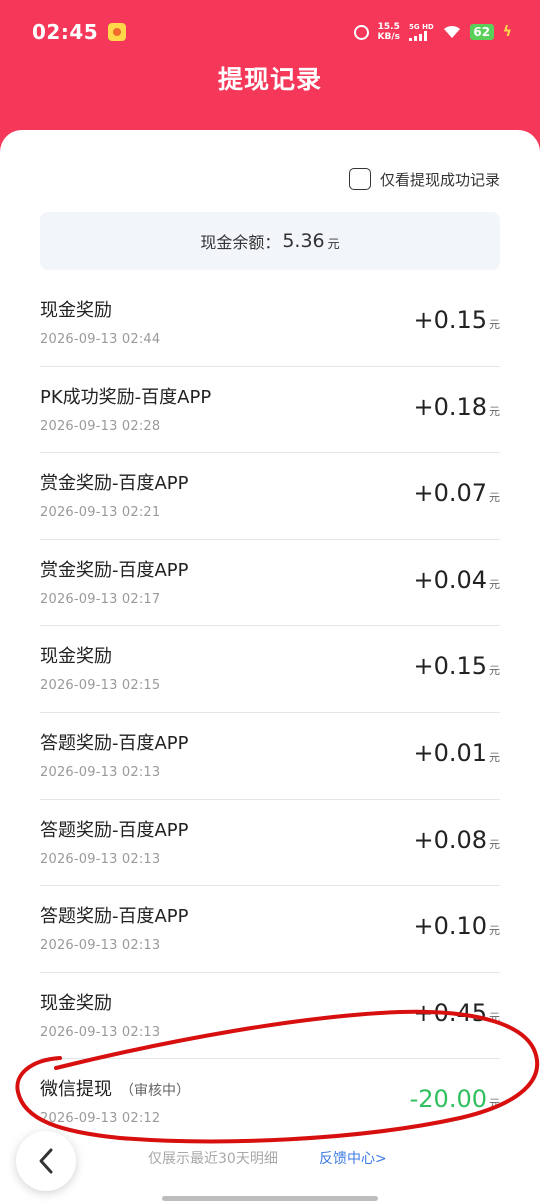 The image size is (540, 1204). I want to click on record-amount: +0.18 元, so click(456, 407).